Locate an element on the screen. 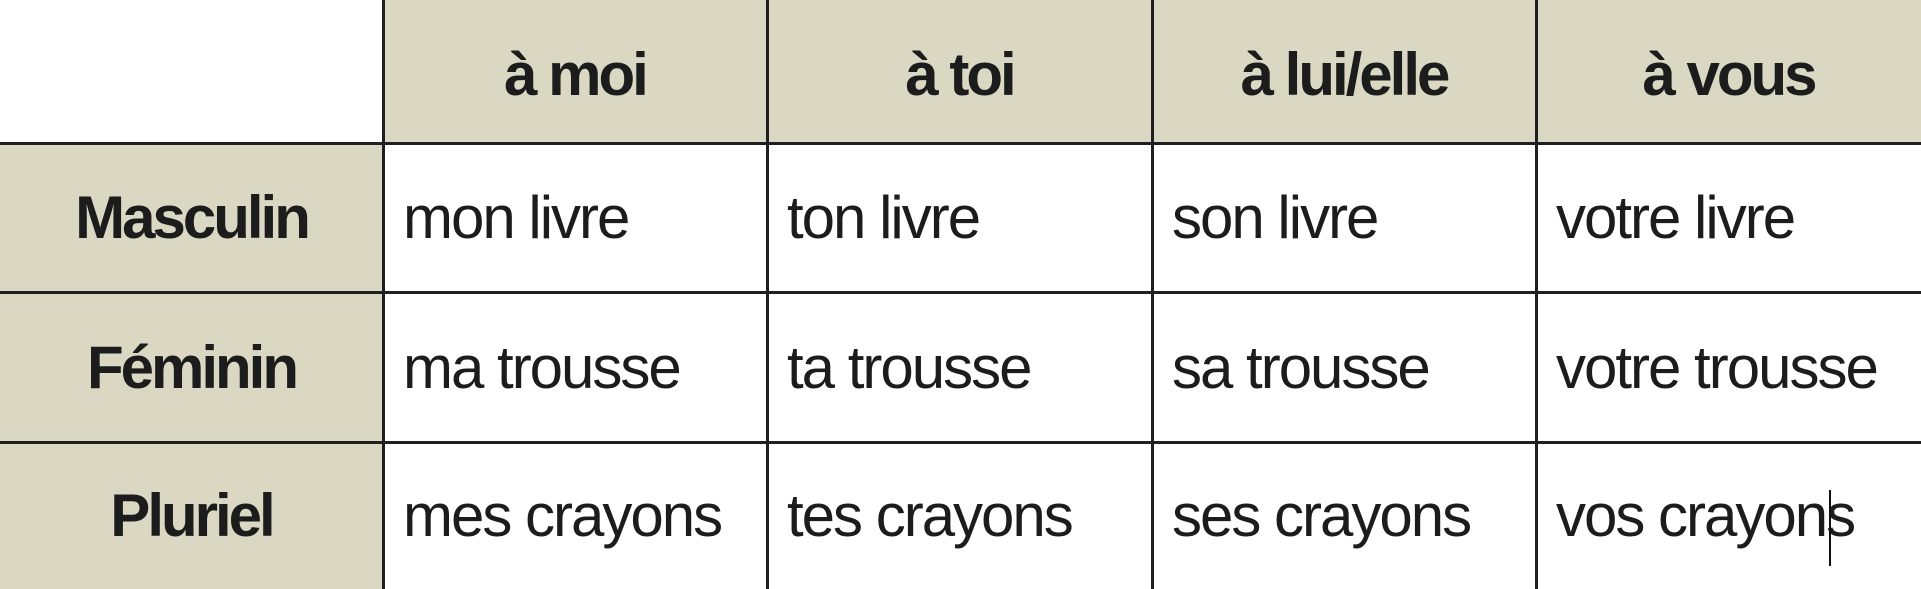 The width and height of the screenshot is (1921, 589). table-corner-empty is located at coordinates (191, 71).